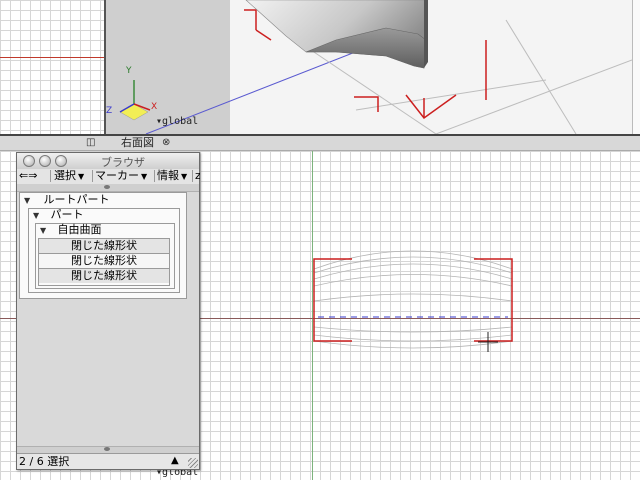 This screenshot has height=480, width=640. I want to click on splitter-handle-bottom, so click(108, 449).